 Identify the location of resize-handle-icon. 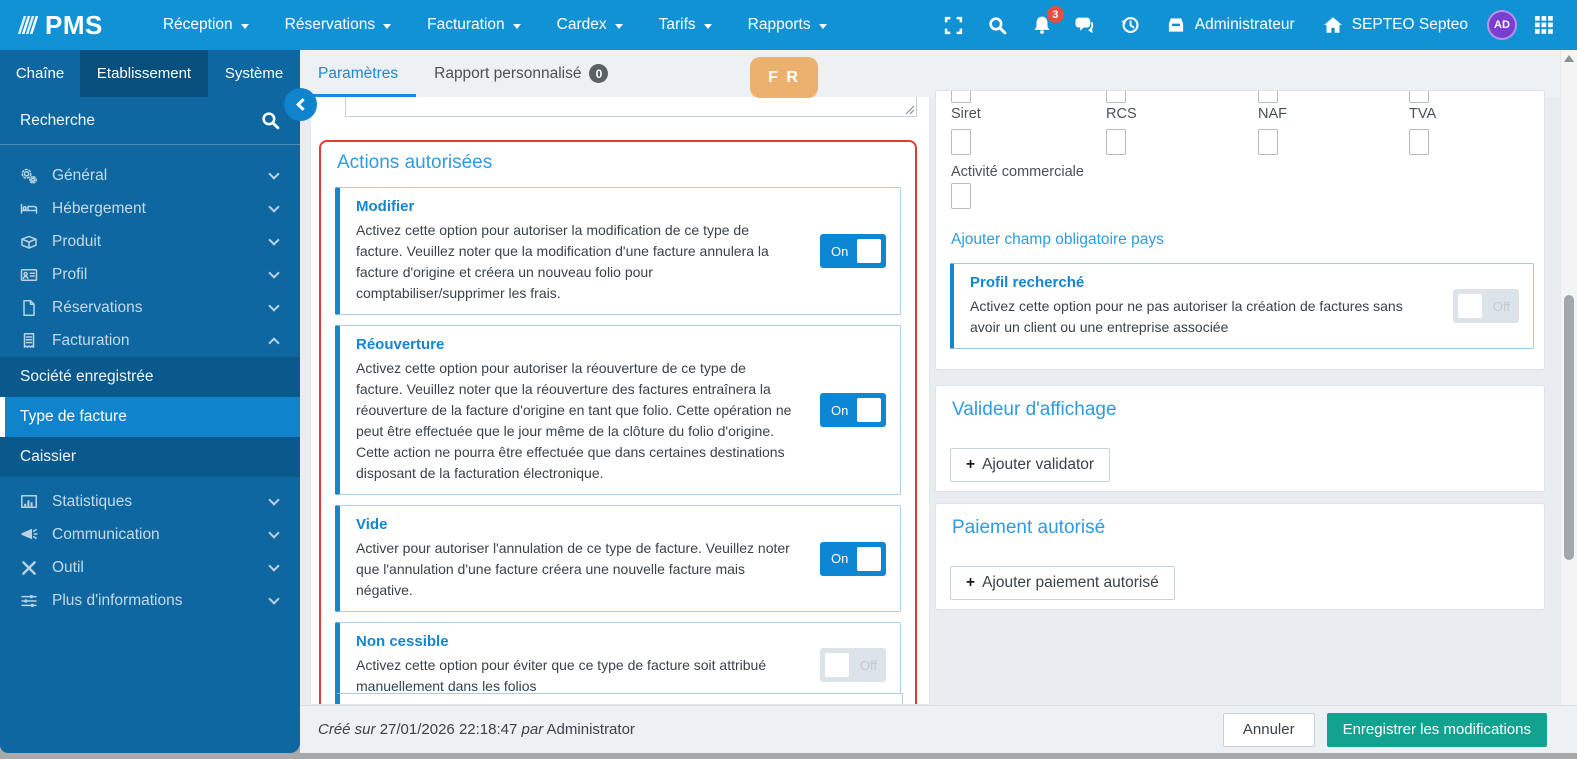
(910, 110).